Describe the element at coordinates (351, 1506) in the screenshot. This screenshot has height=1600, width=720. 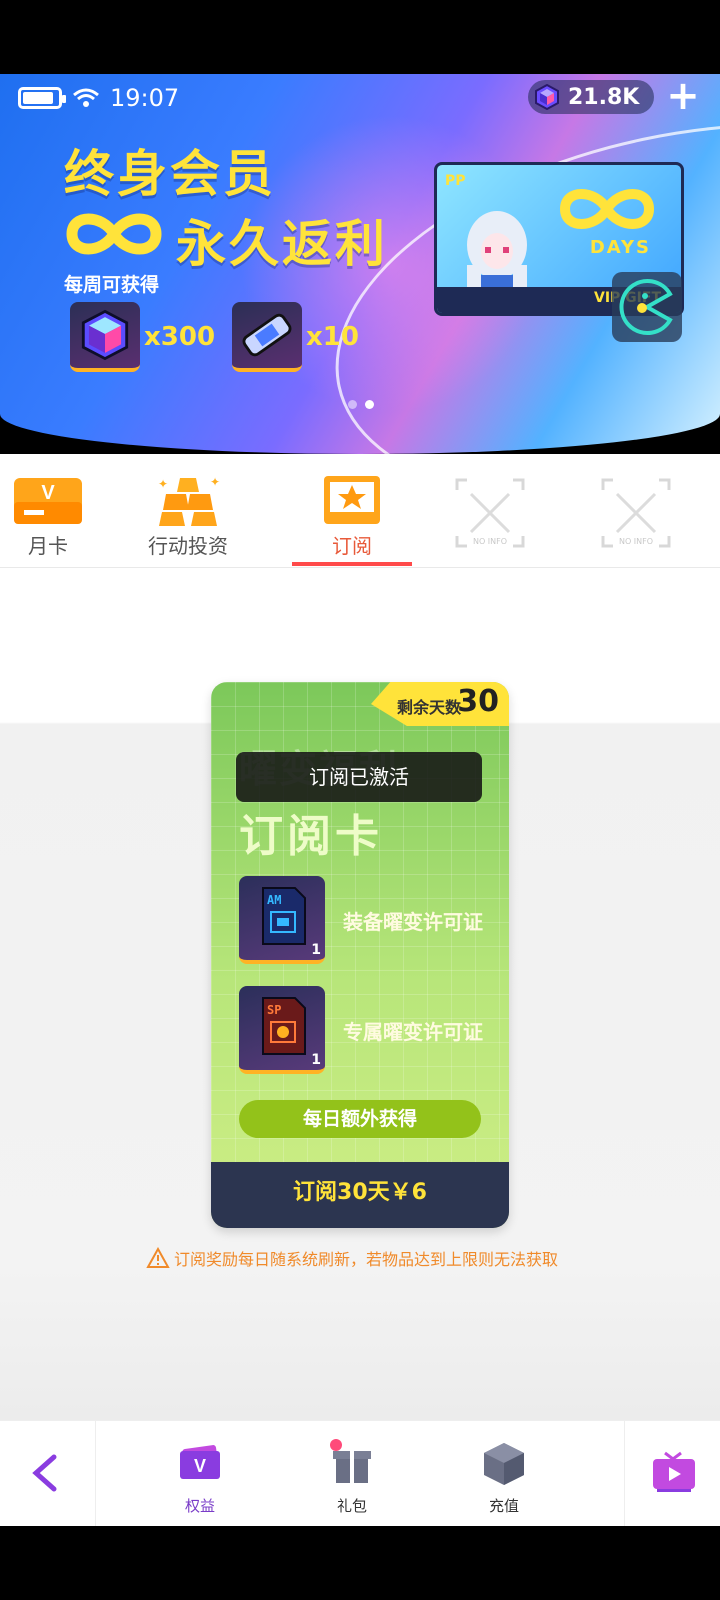
I see `nav-label: 礼包` at that location.